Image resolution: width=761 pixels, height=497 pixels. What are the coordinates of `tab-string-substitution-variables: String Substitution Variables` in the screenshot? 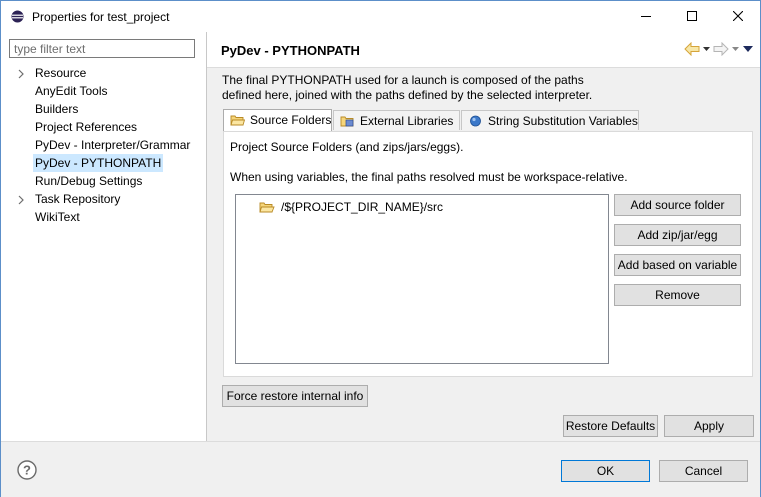 It's located at (550, 120).